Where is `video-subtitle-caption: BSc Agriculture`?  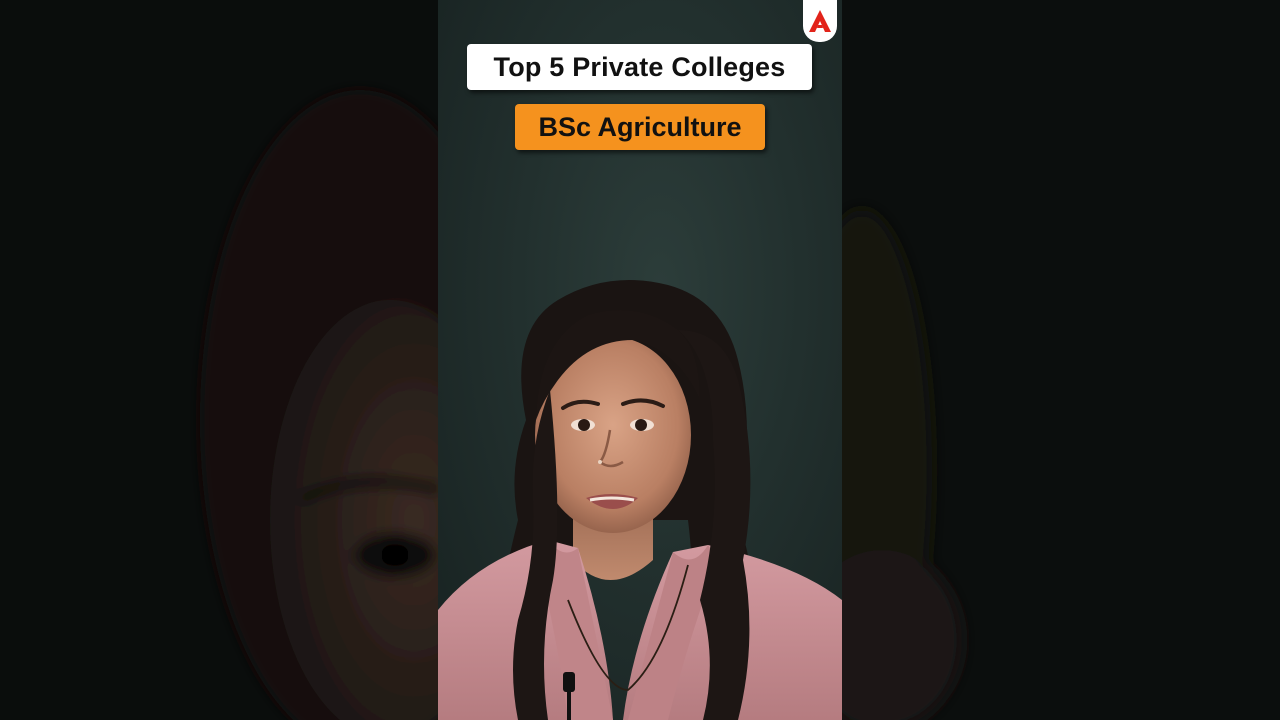 video-subtitle-caption: BSc Agriculture is located at coordinates (640, 127).